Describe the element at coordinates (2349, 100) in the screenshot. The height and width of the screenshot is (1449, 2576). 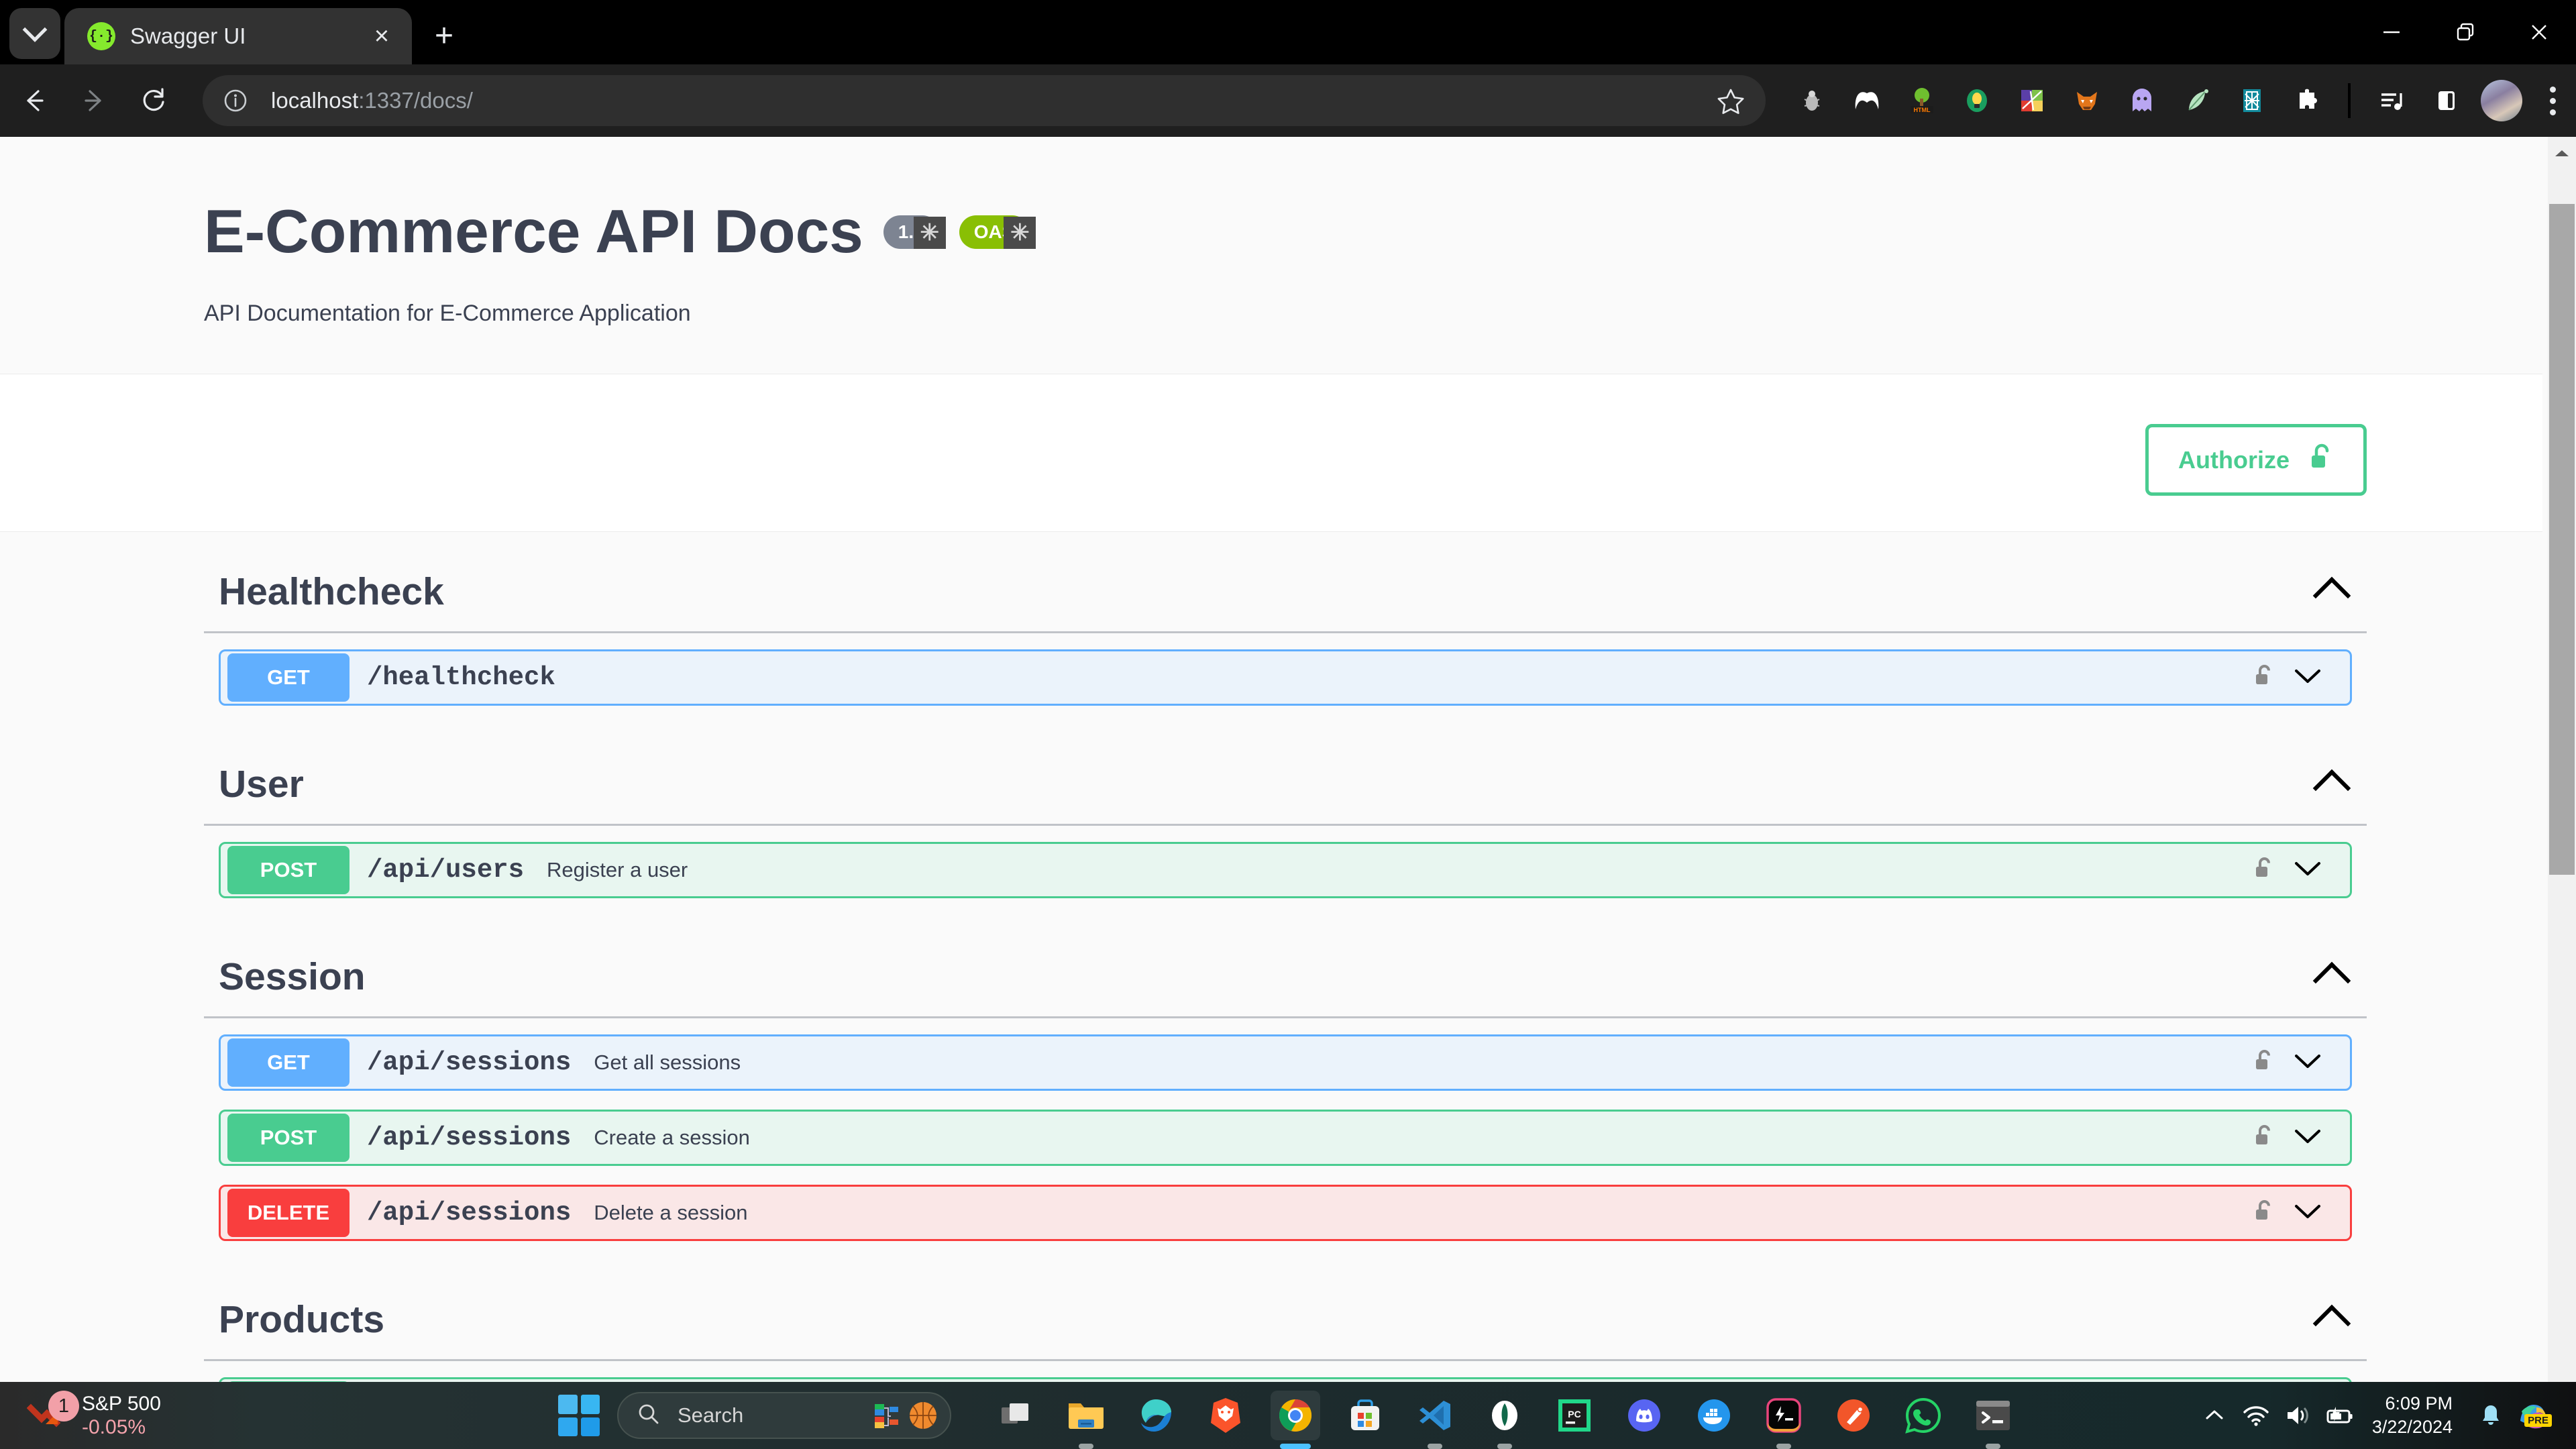
I see `toolbar-divider` at that location.